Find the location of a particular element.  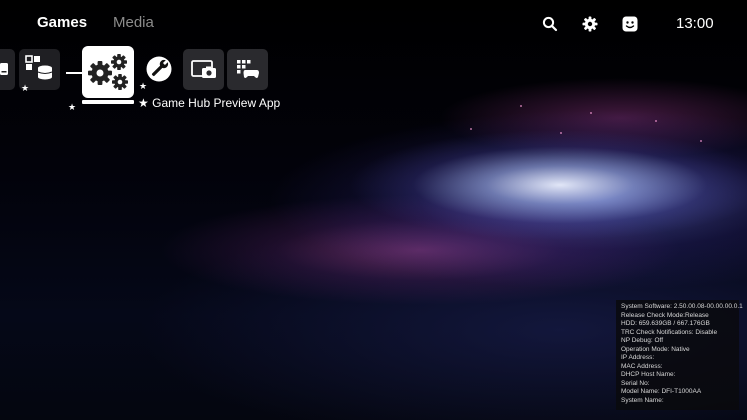

tile-screen-capture is located at coordinates (203, 69).